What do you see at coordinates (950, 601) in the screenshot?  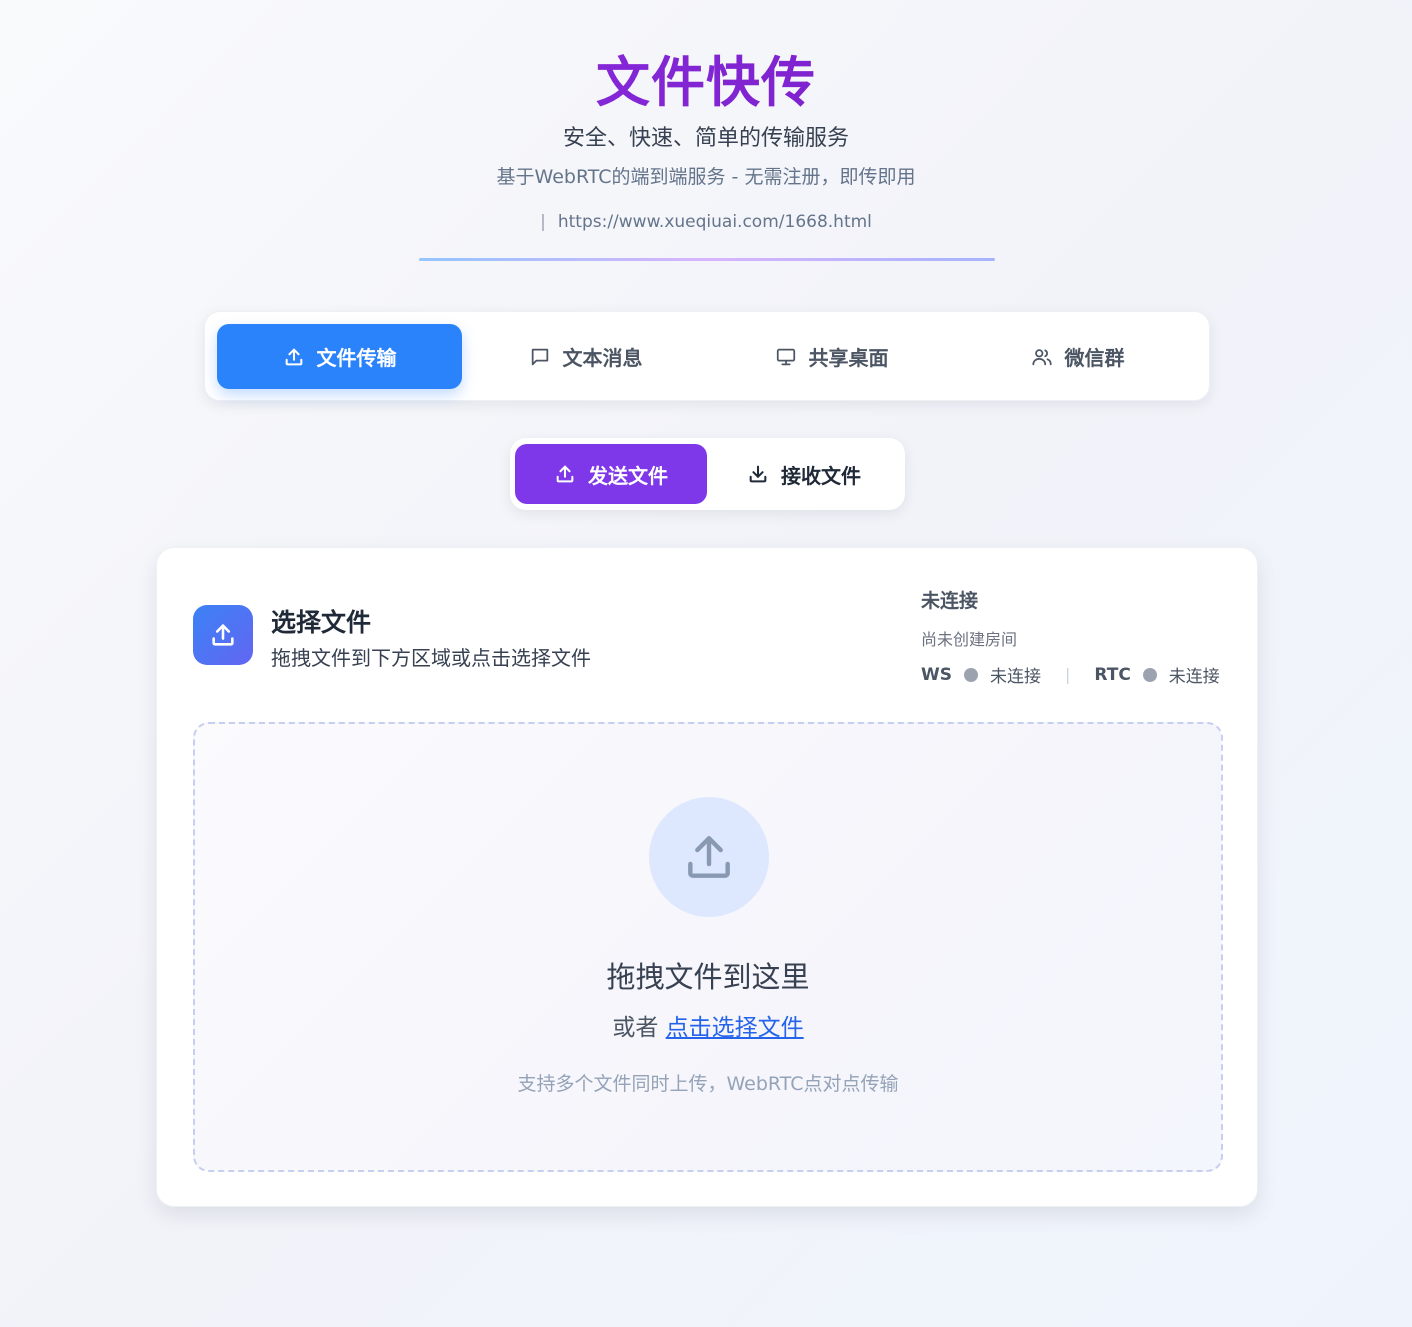 I see `connection-status: 未连接` at bounding box center [950, 601].